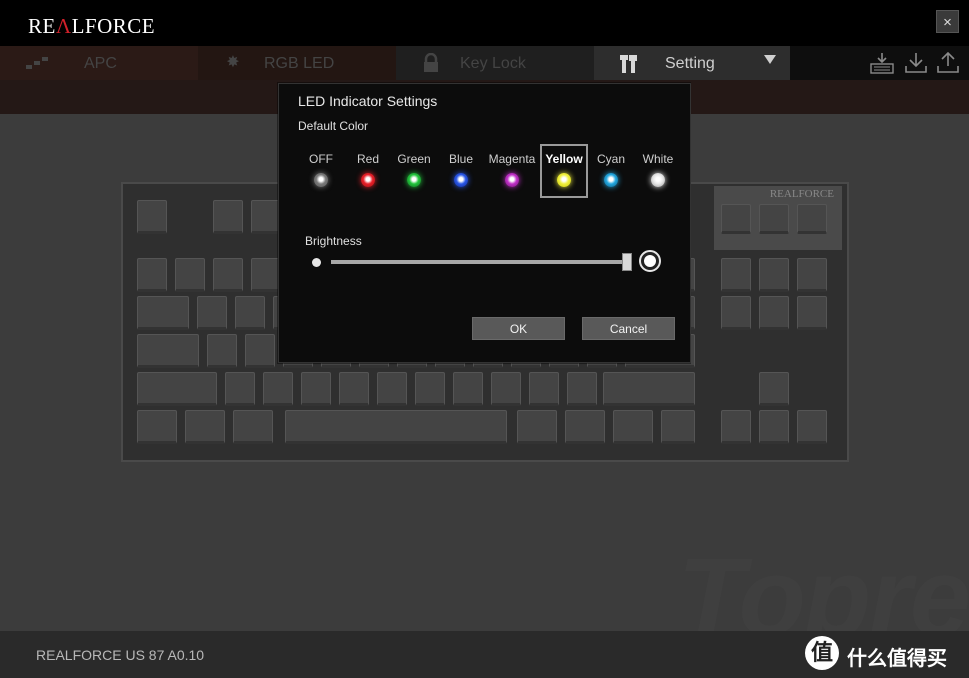 This screenshot has height=678, width=969. Describe the element at coordinates (564, 180) in the screenshot. I see `color-dot-yellow` at that location.